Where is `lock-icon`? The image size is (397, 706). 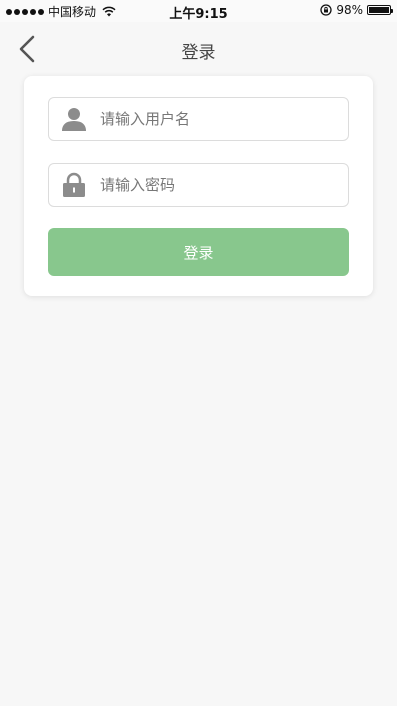
lock-icon is located at coordinates (74, 184).